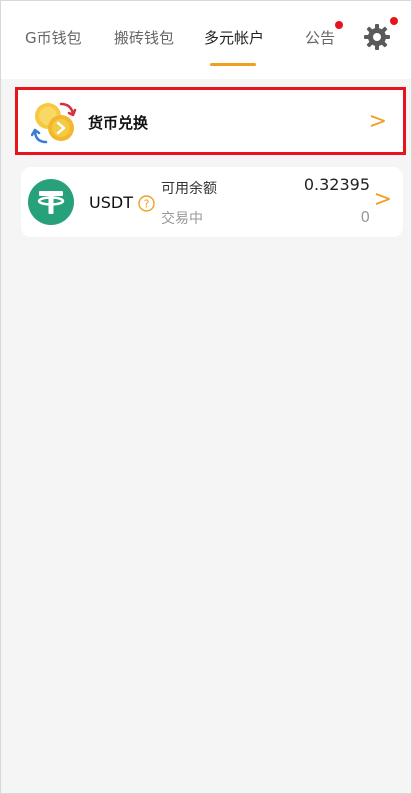  What do you see at coordinates (339, 25) in the screenshot?
I see `announcement-badge-dot` at bounding box center [339, 25].